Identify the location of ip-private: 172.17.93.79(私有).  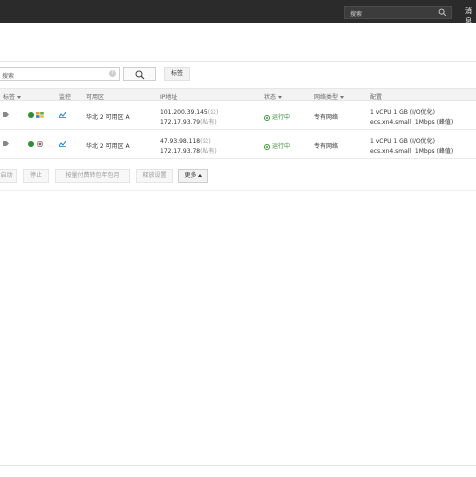
(188, 121).